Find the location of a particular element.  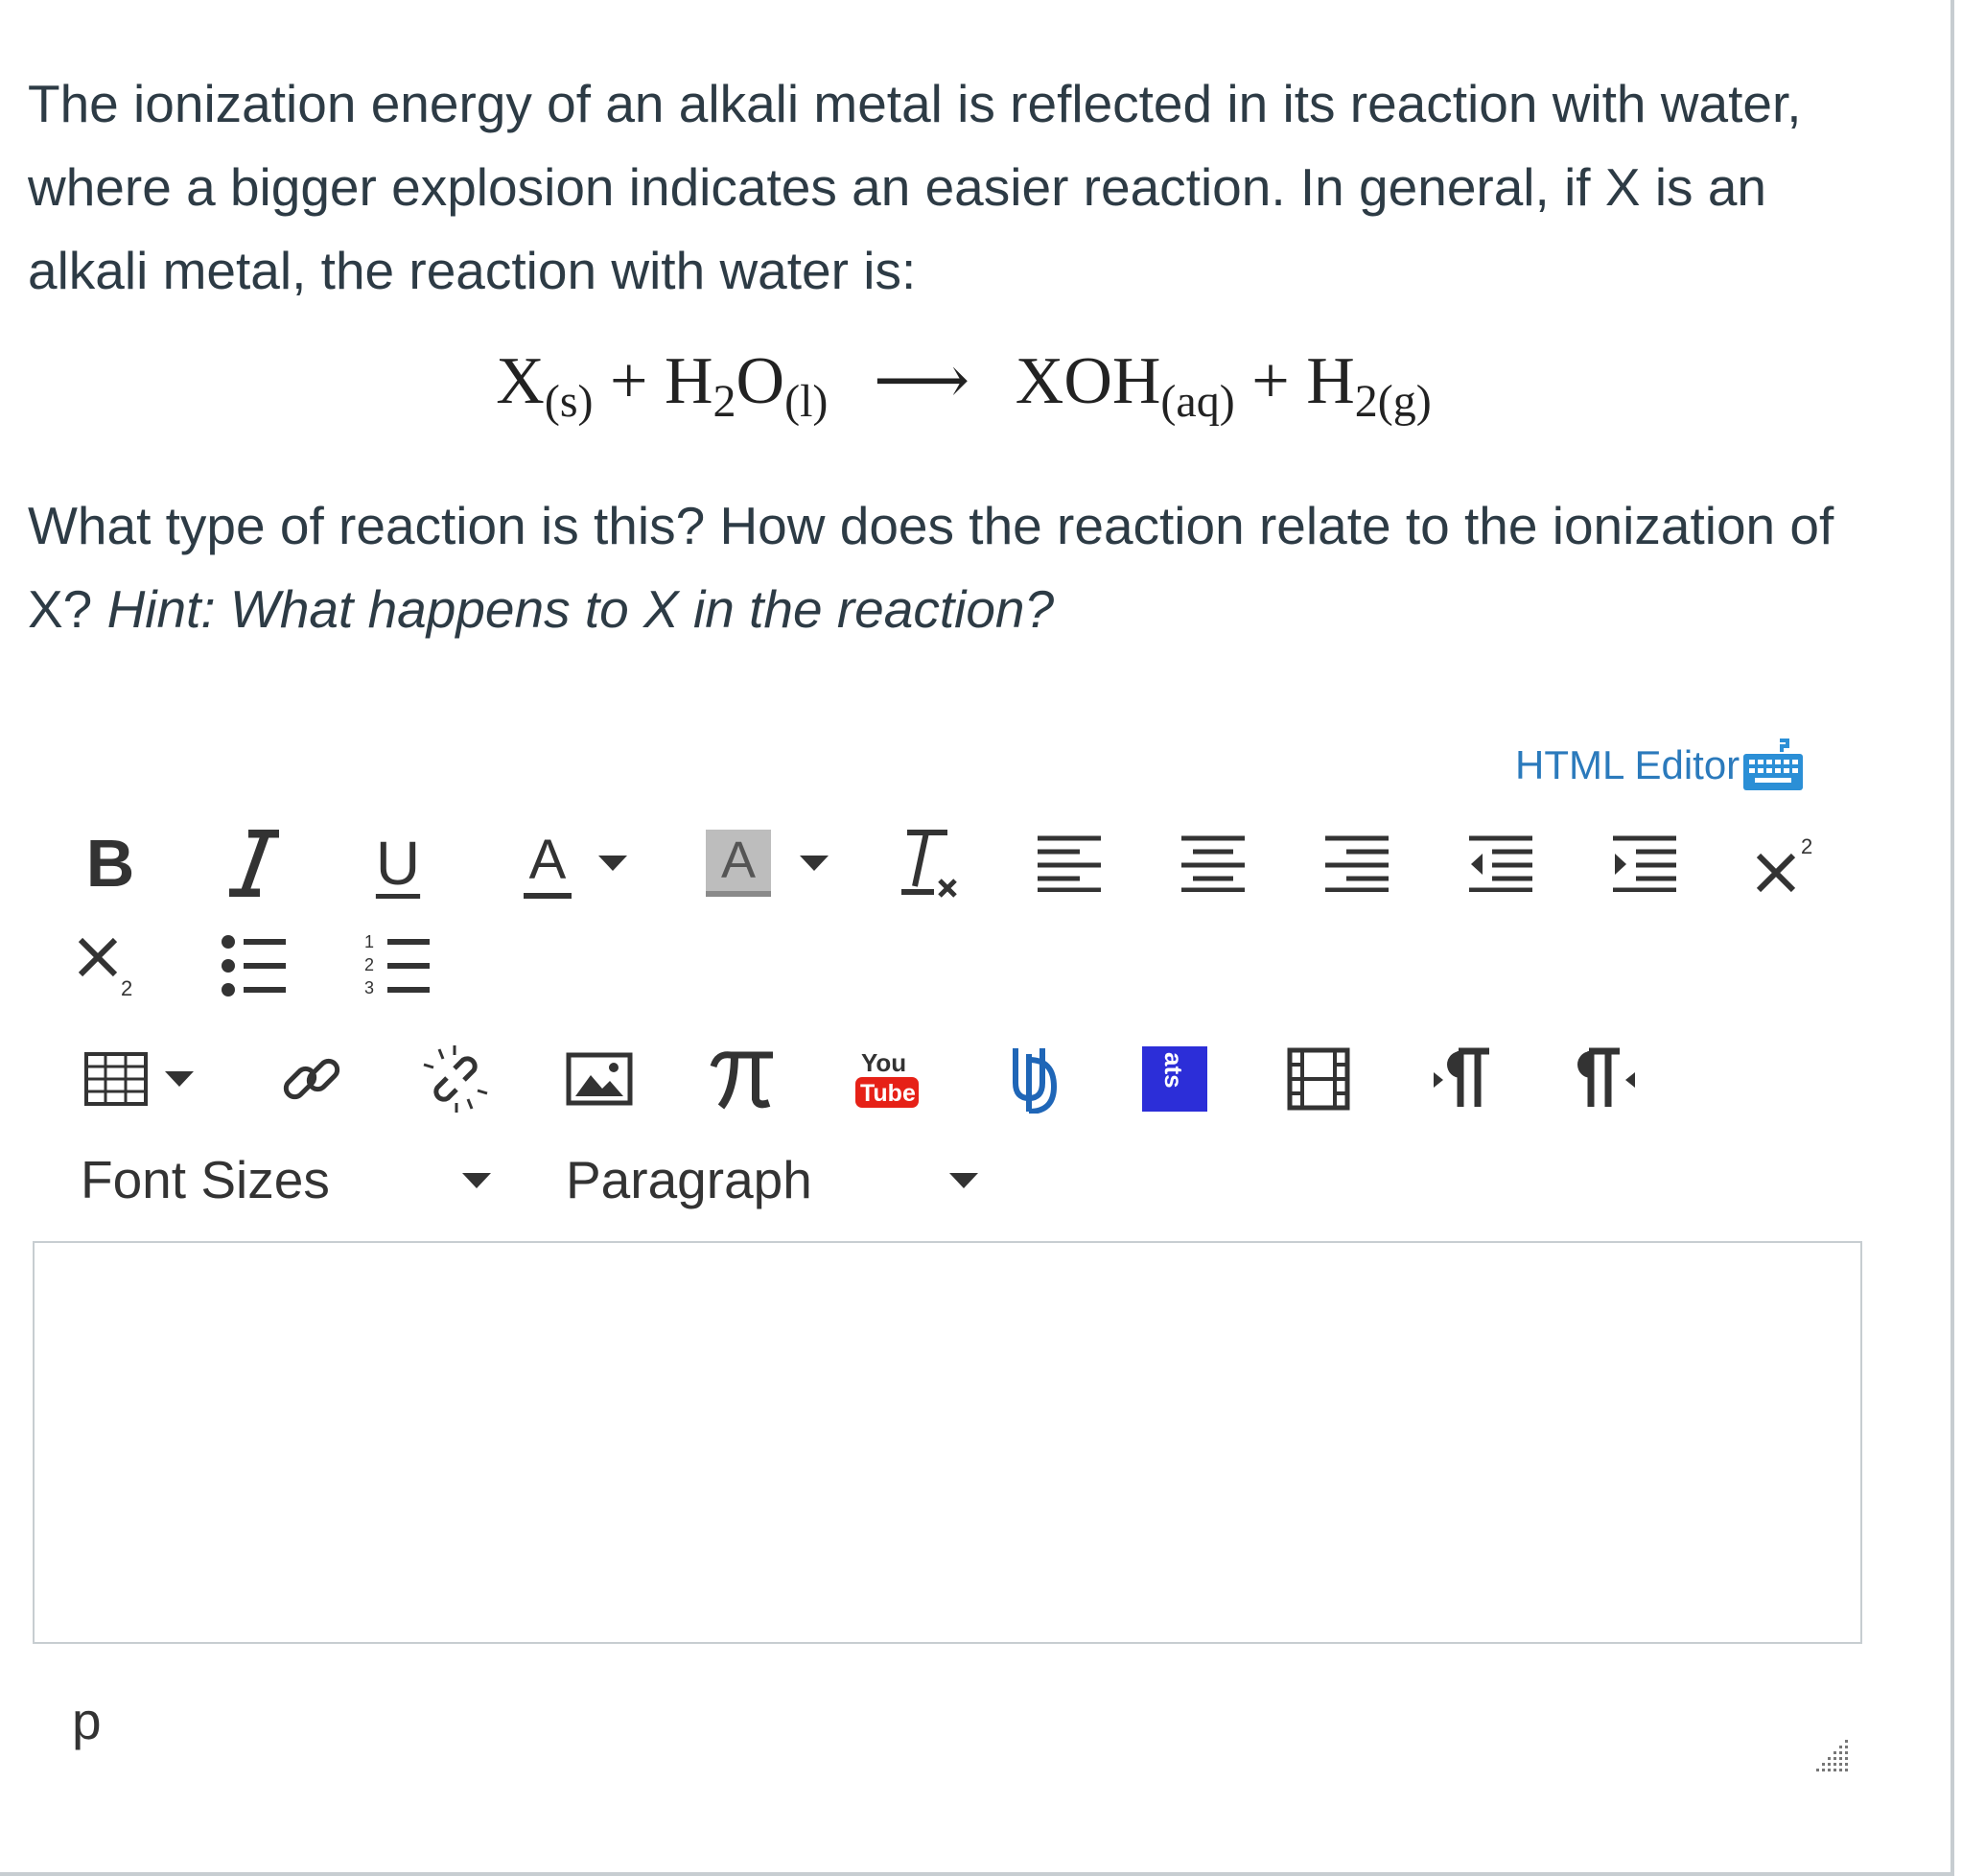

superscript-button: 2 is located at coordinates (1789, 863).